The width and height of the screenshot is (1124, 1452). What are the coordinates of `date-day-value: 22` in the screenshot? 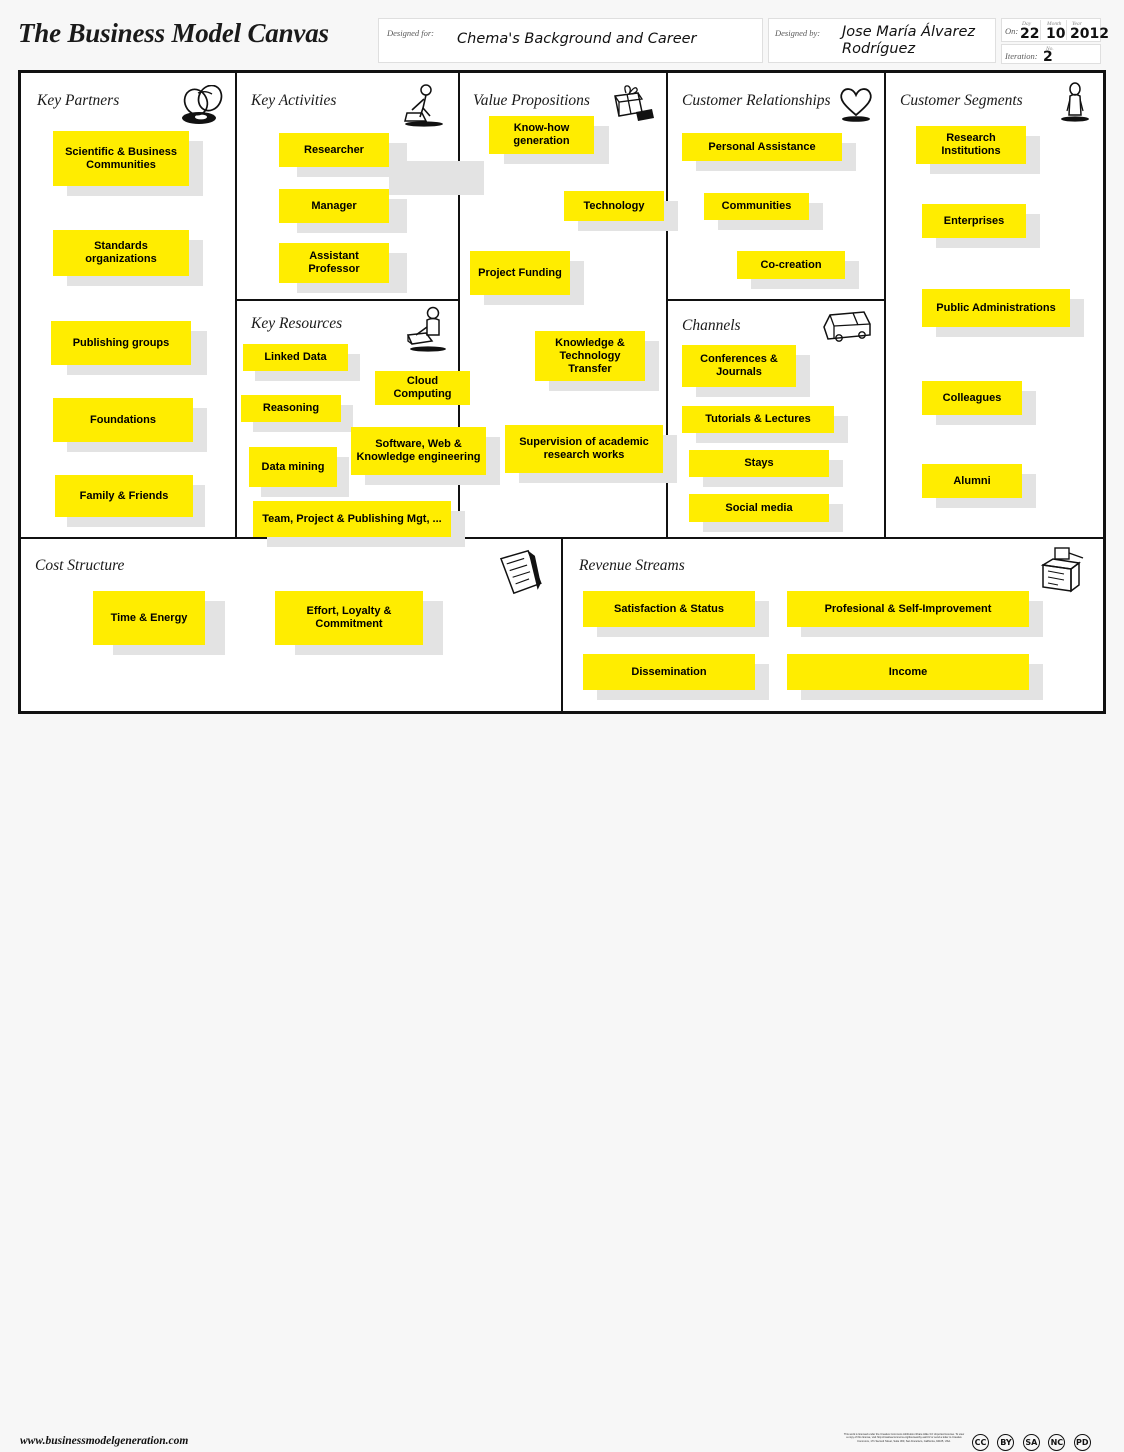 It's located at (1030, 34).